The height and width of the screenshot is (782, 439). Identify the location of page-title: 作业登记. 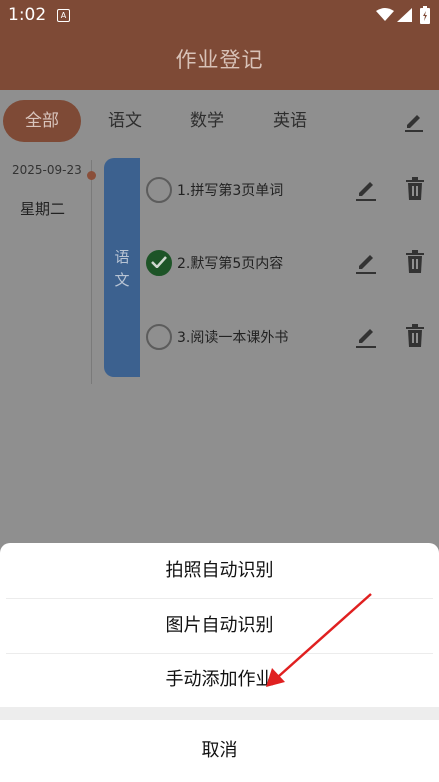
(219, 60).